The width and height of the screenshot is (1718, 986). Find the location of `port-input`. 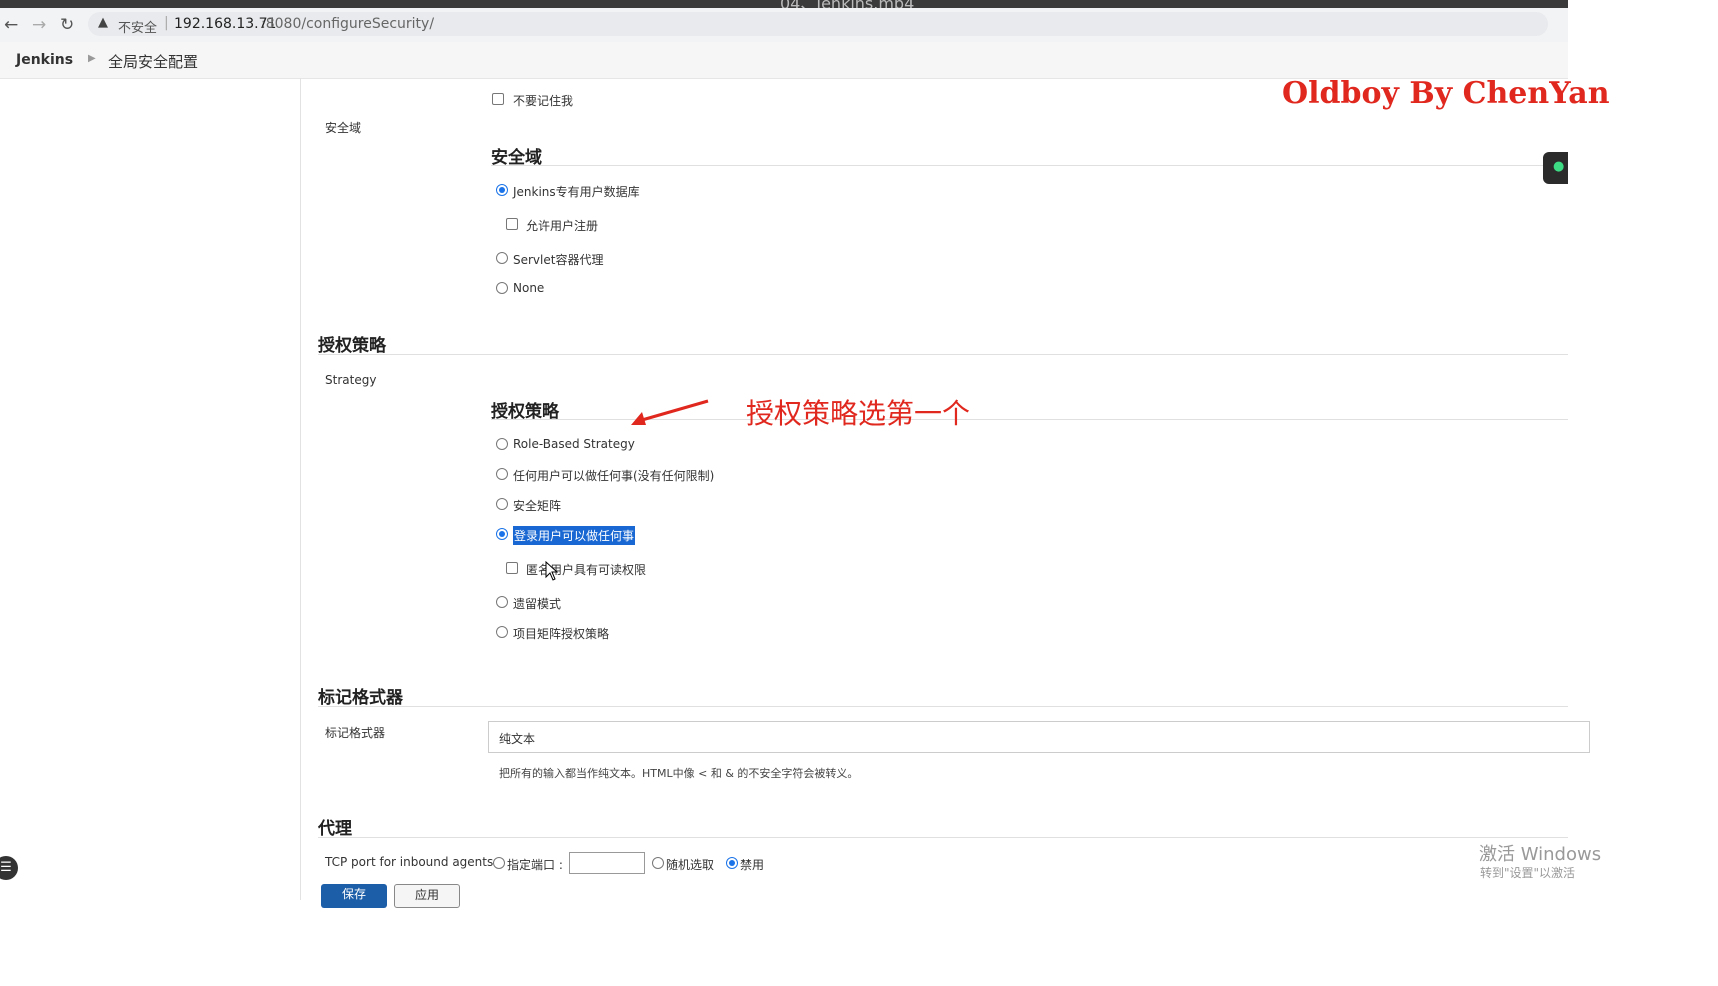

port-input is located at coordinates (607, 863).